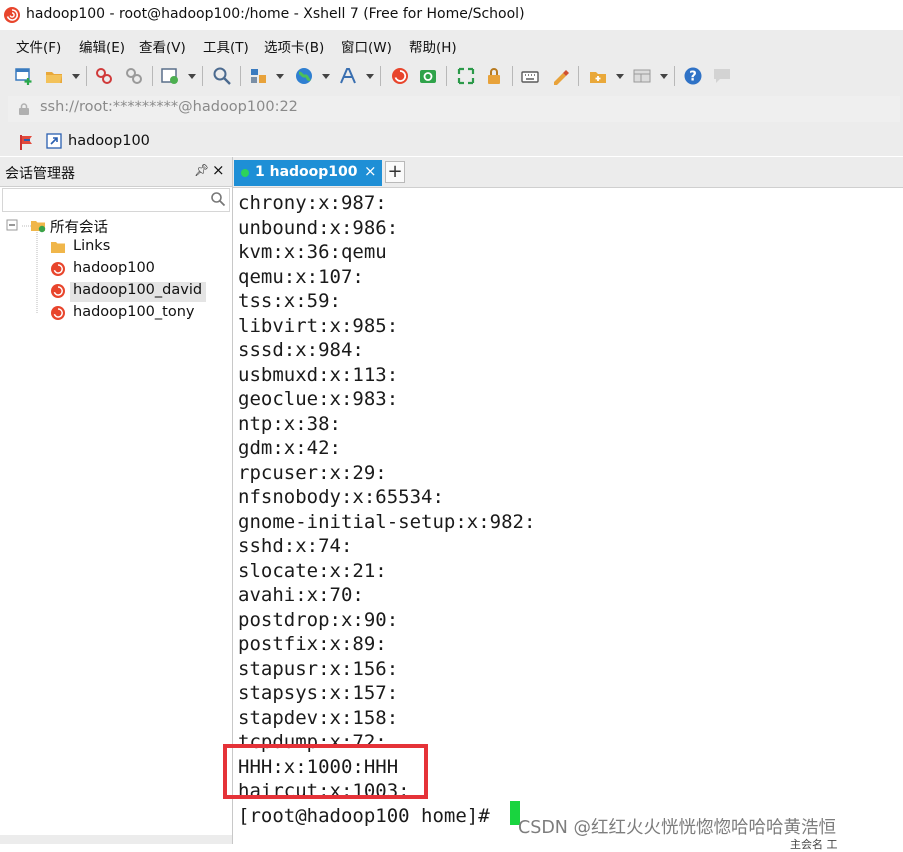 The width and height of the screenshot is (903, 852). What do you see at coordinates (226, 46) in the screenshot?
I see `menu-tools: 工具(T)` at bounding box center [226, 46].